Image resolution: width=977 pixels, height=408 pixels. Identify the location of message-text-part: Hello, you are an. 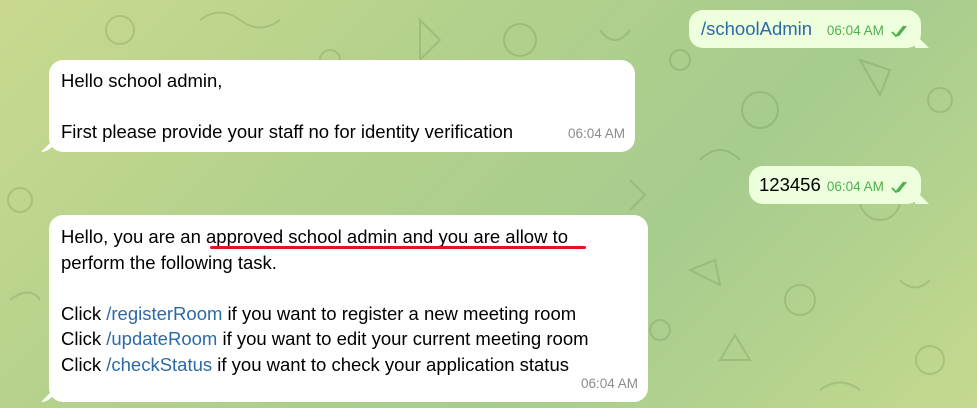
(134, 236).